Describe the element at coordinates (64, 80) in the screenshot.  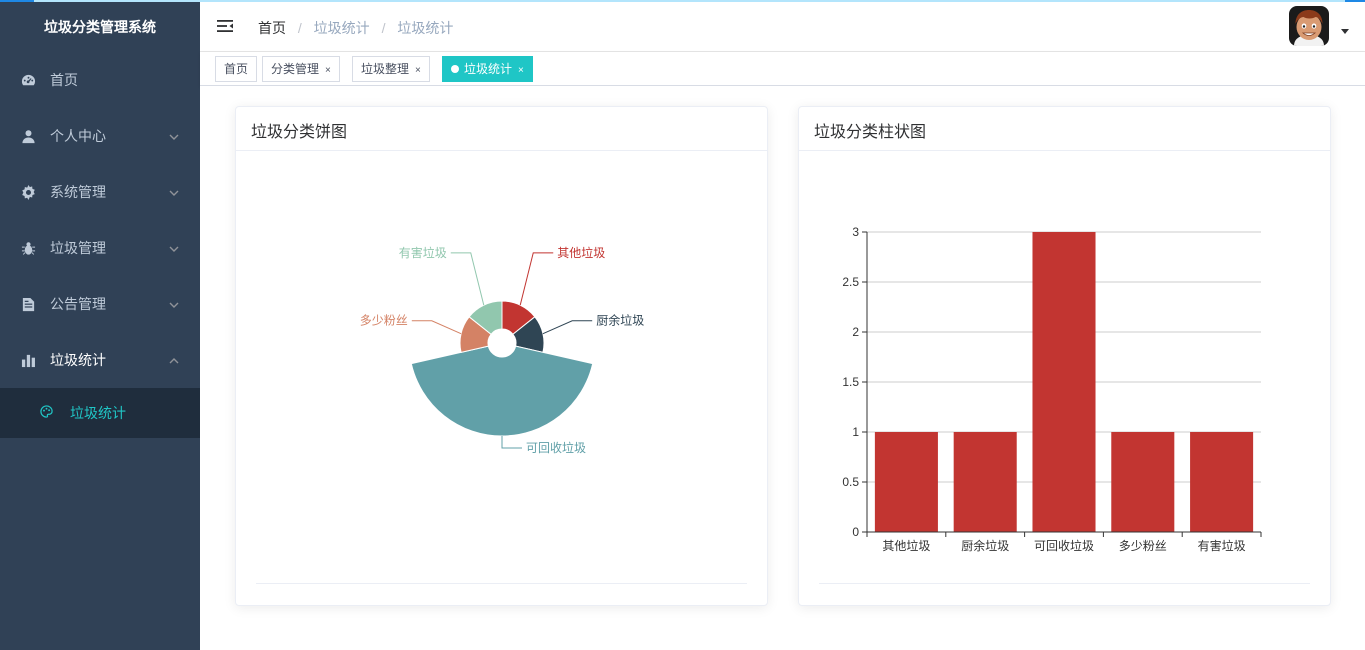
I see `sidebar-item-label: 首页` at that location.